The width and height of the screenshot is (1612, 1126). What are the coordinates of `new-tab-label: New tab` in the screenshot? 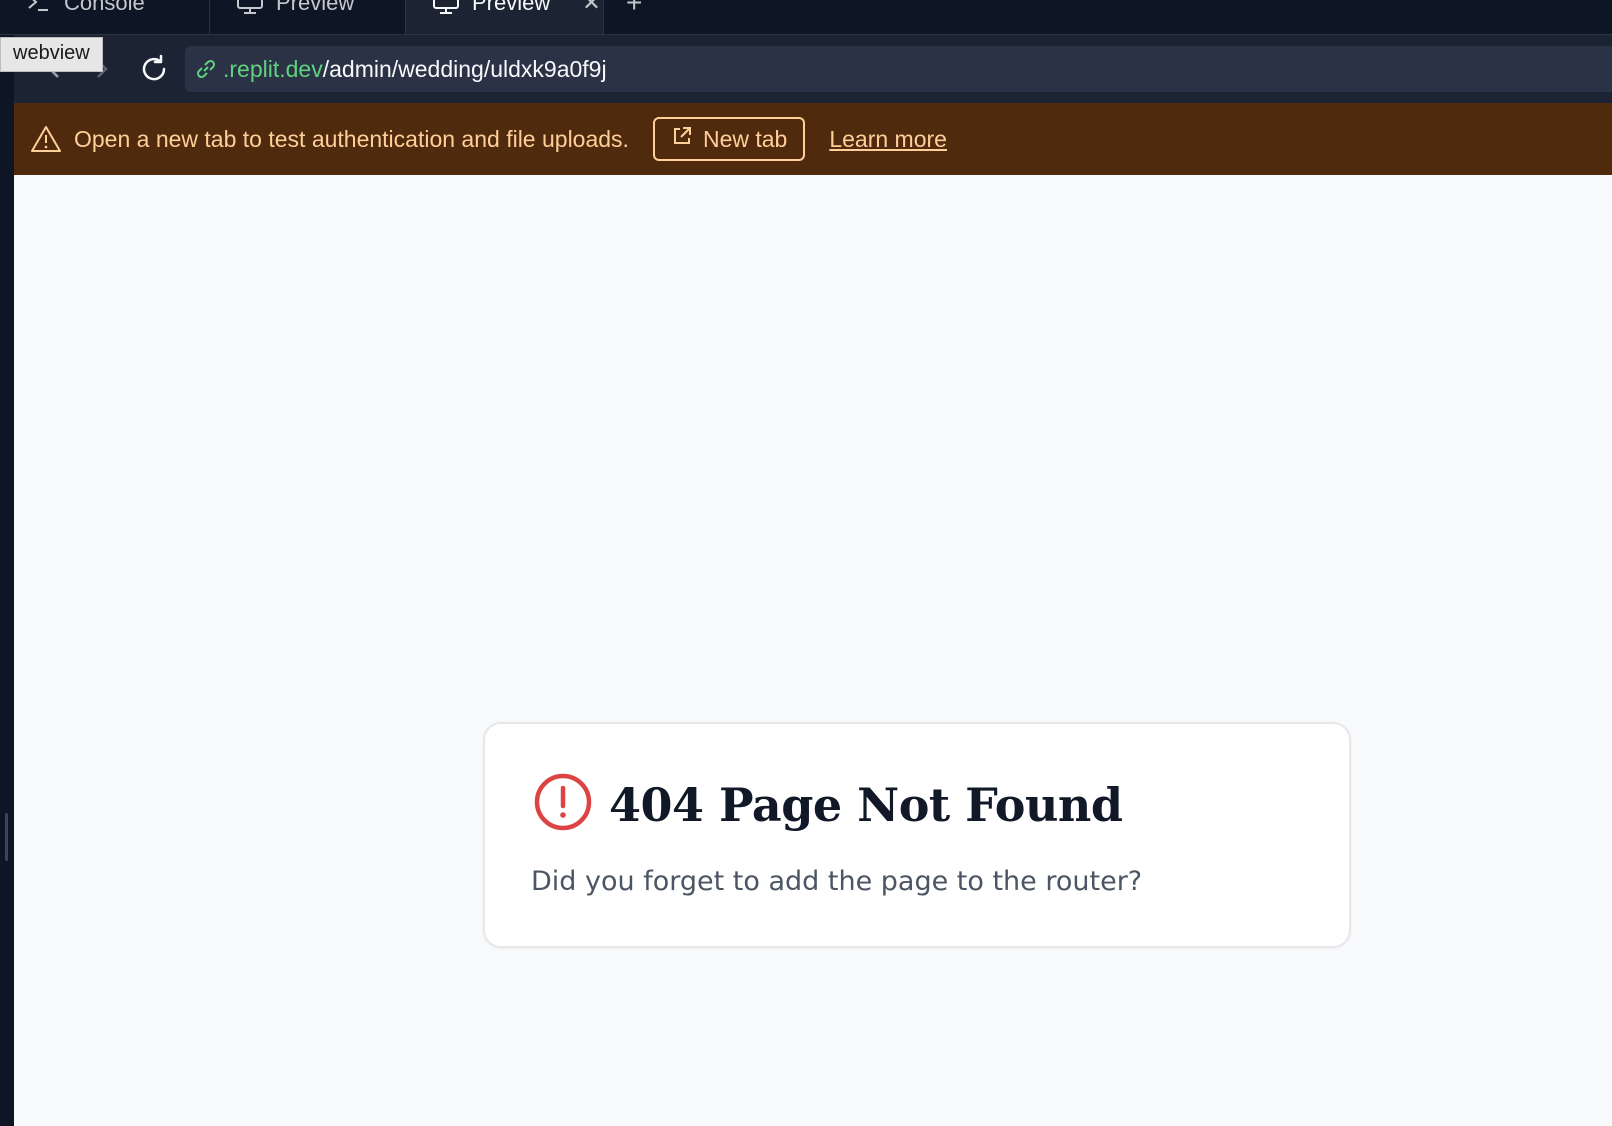 It's located at (745, 138).